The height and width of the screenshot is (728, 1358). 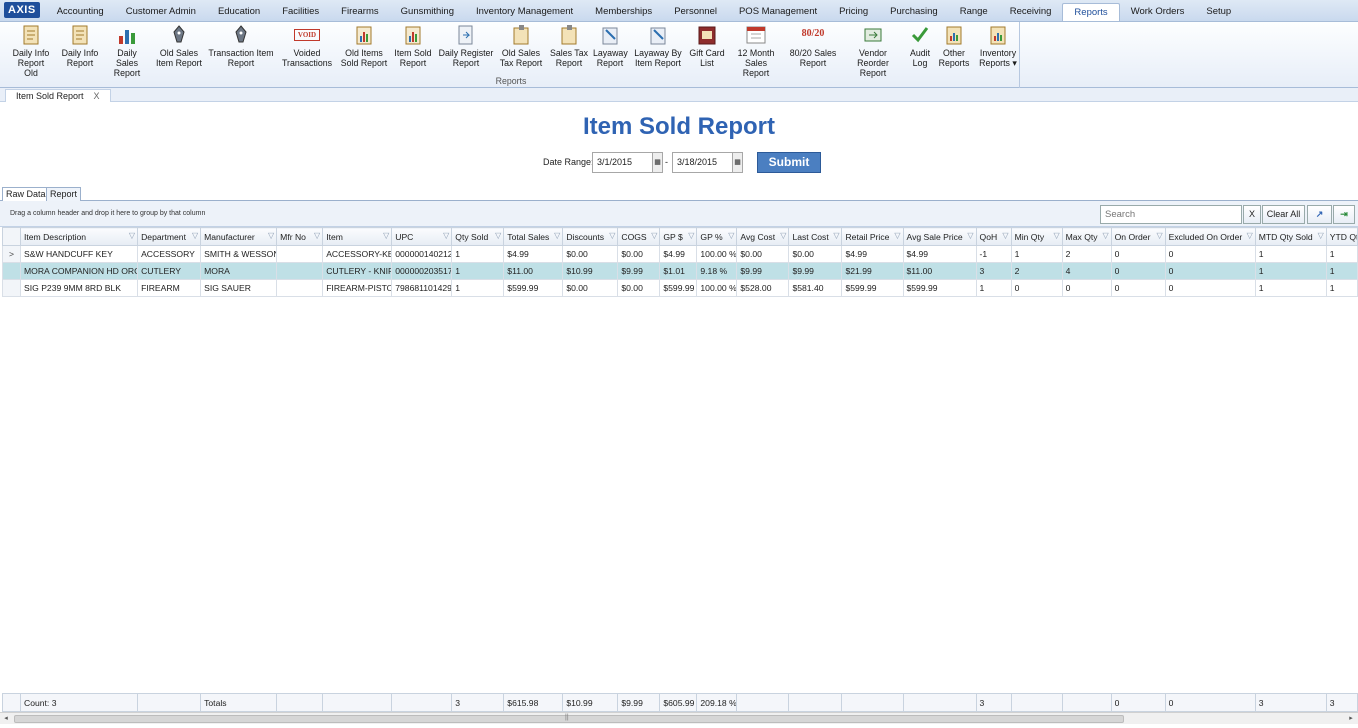 What do you see at coordinates (993, 236) in the screenshot?
I see `column-header-qoh: QoH ▽` at bounding box center [993, 236].